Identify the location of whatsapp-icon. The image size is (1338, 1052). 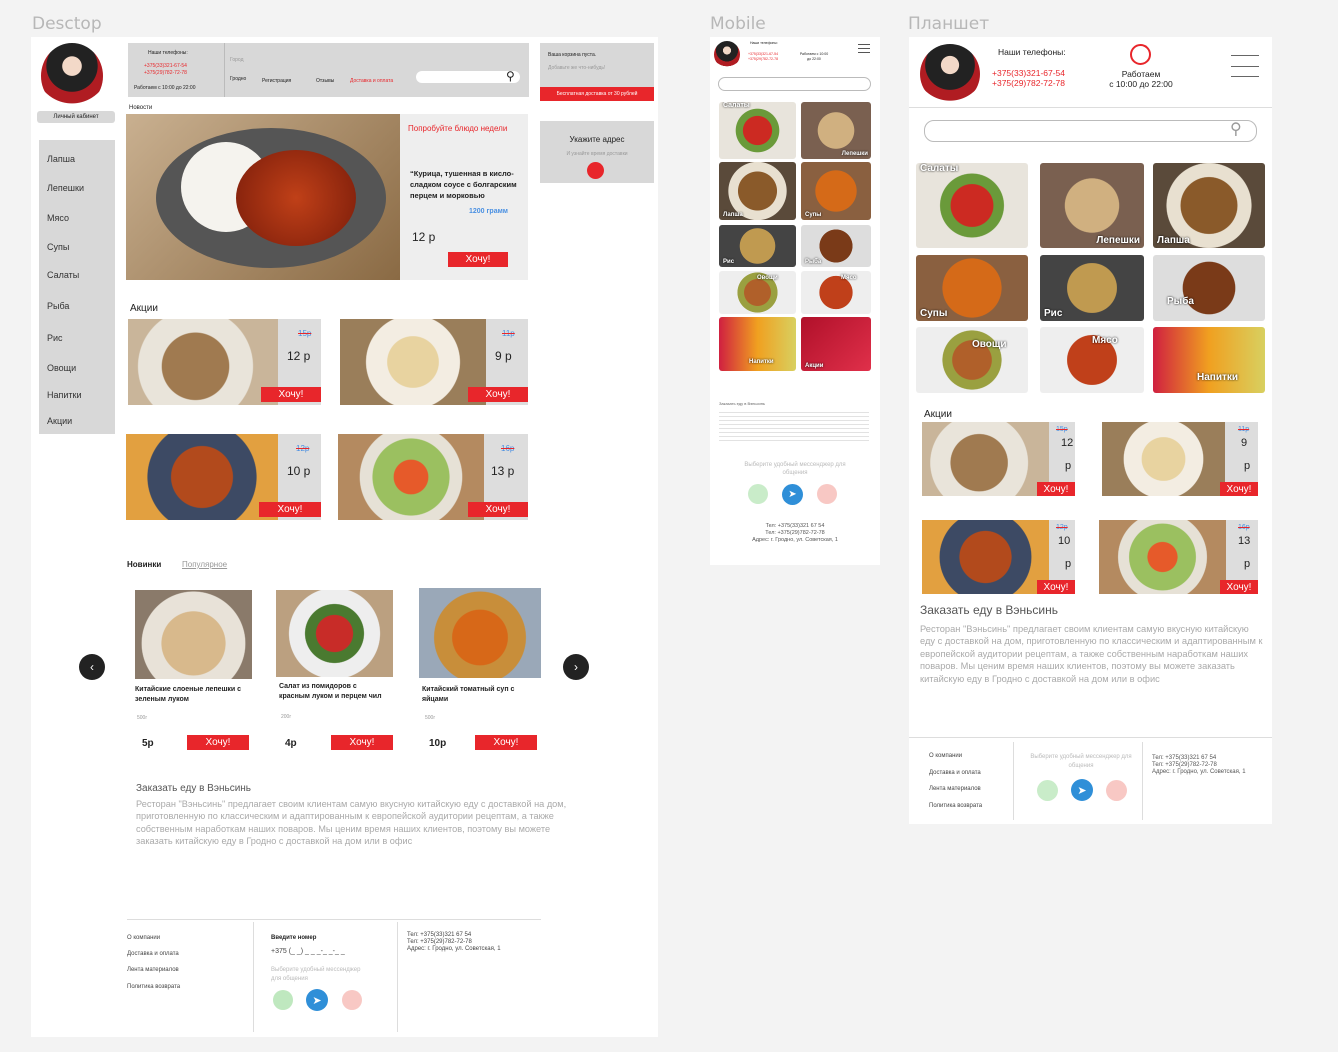
(283, 1000).